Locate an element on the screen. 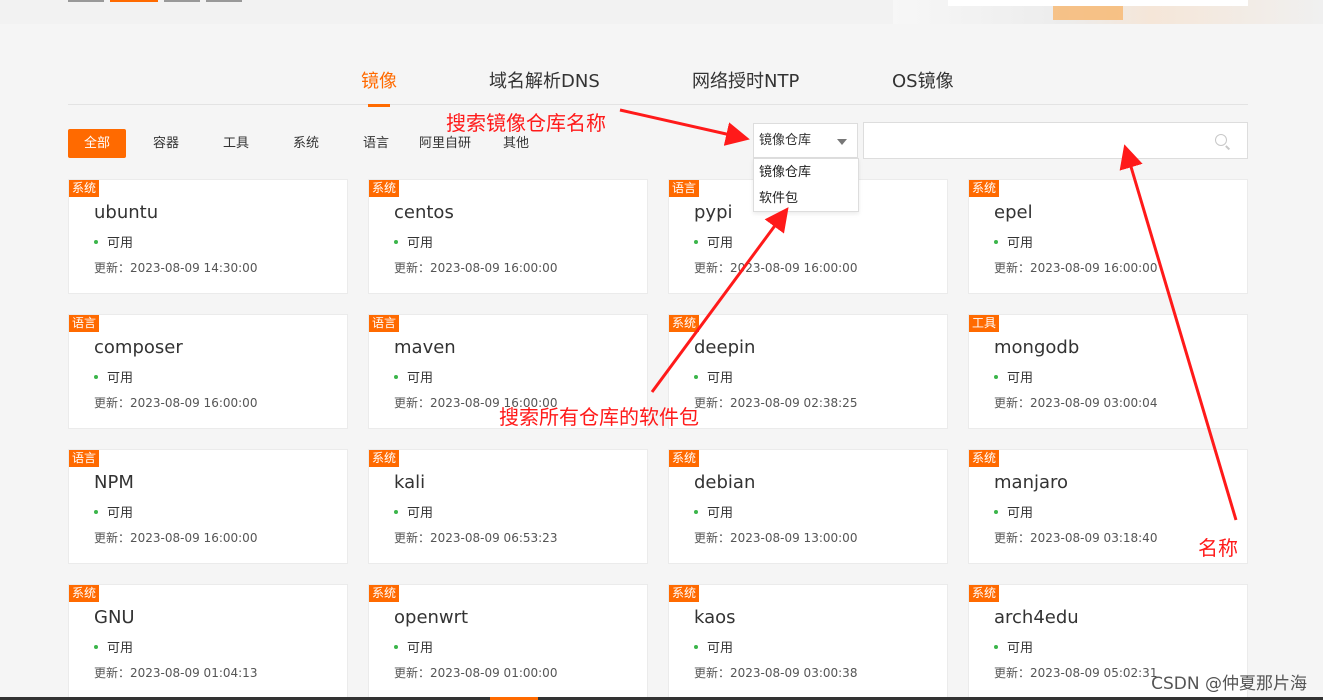 The height and width of the screenshot is (700, 1323). filter-tools: 工具 is located at coordinates (236, 143).